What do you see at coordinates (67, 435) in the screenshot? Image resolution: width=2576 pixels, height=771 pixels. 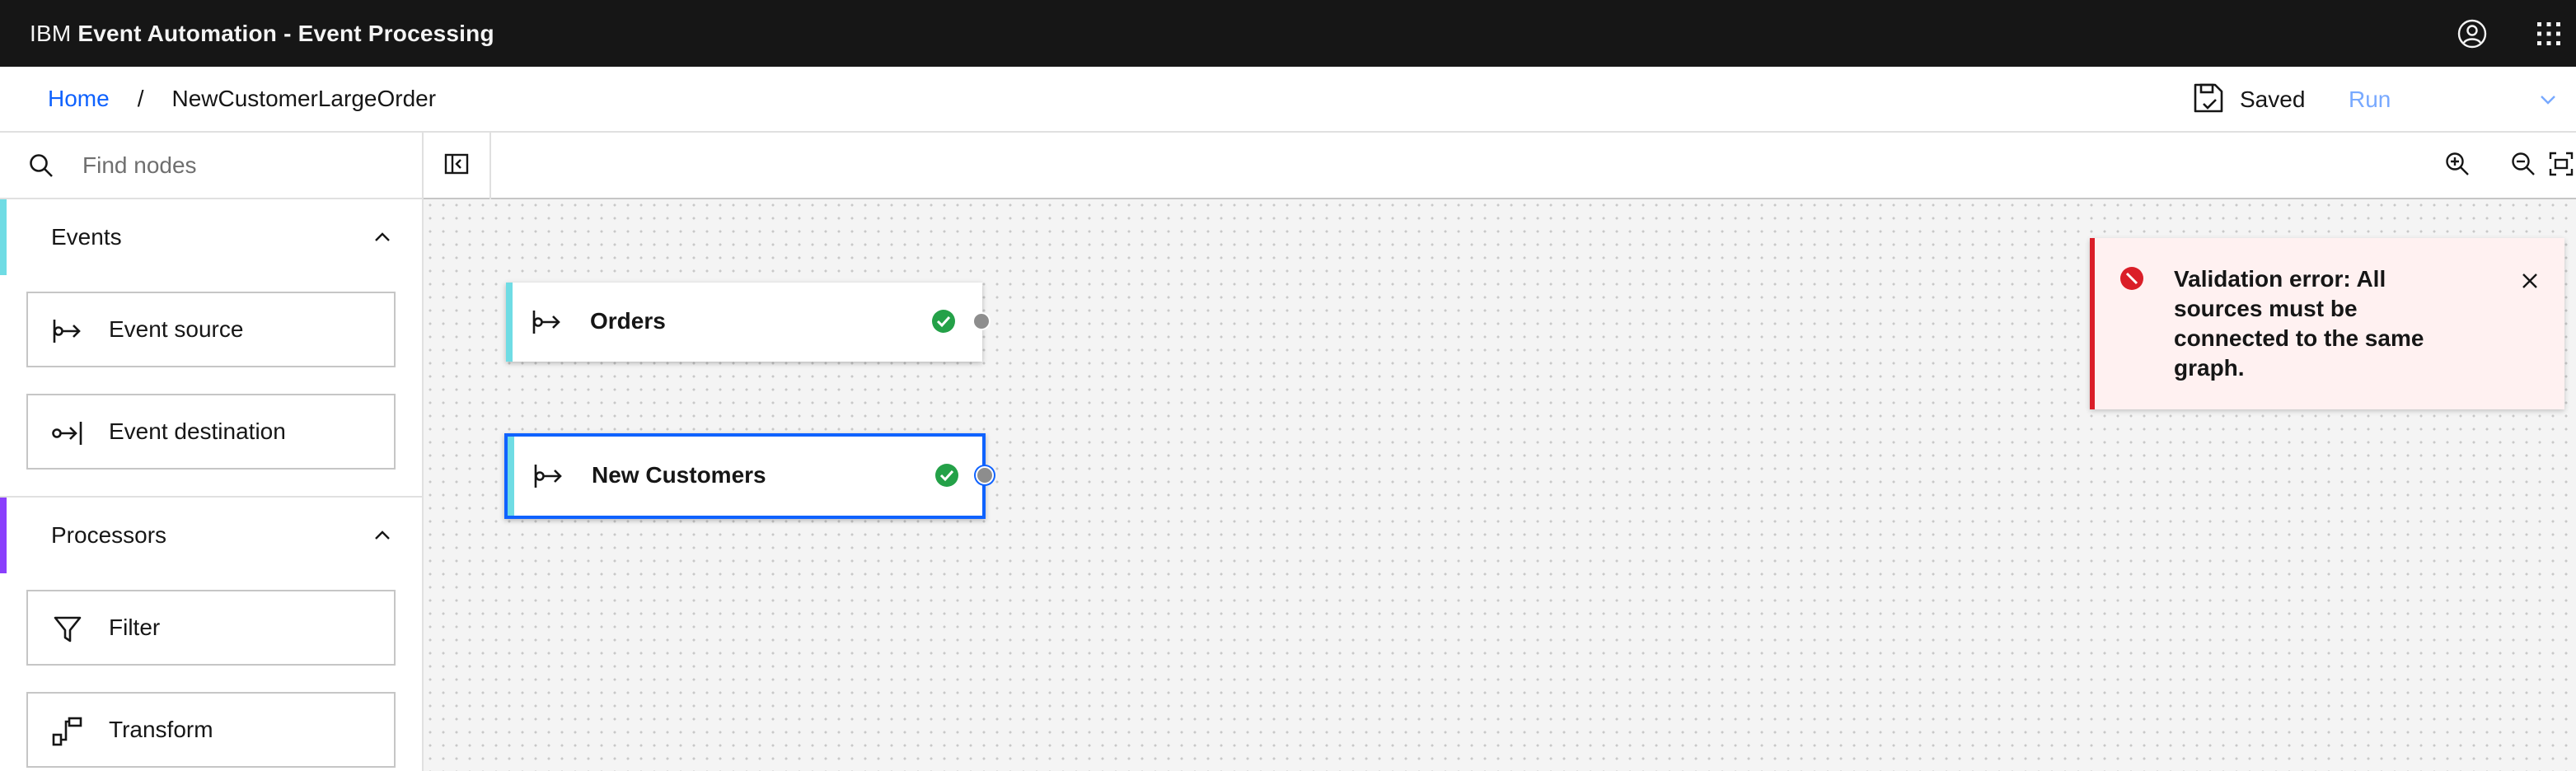 I see `event-destination-icon` at bounding box center [67, 435].